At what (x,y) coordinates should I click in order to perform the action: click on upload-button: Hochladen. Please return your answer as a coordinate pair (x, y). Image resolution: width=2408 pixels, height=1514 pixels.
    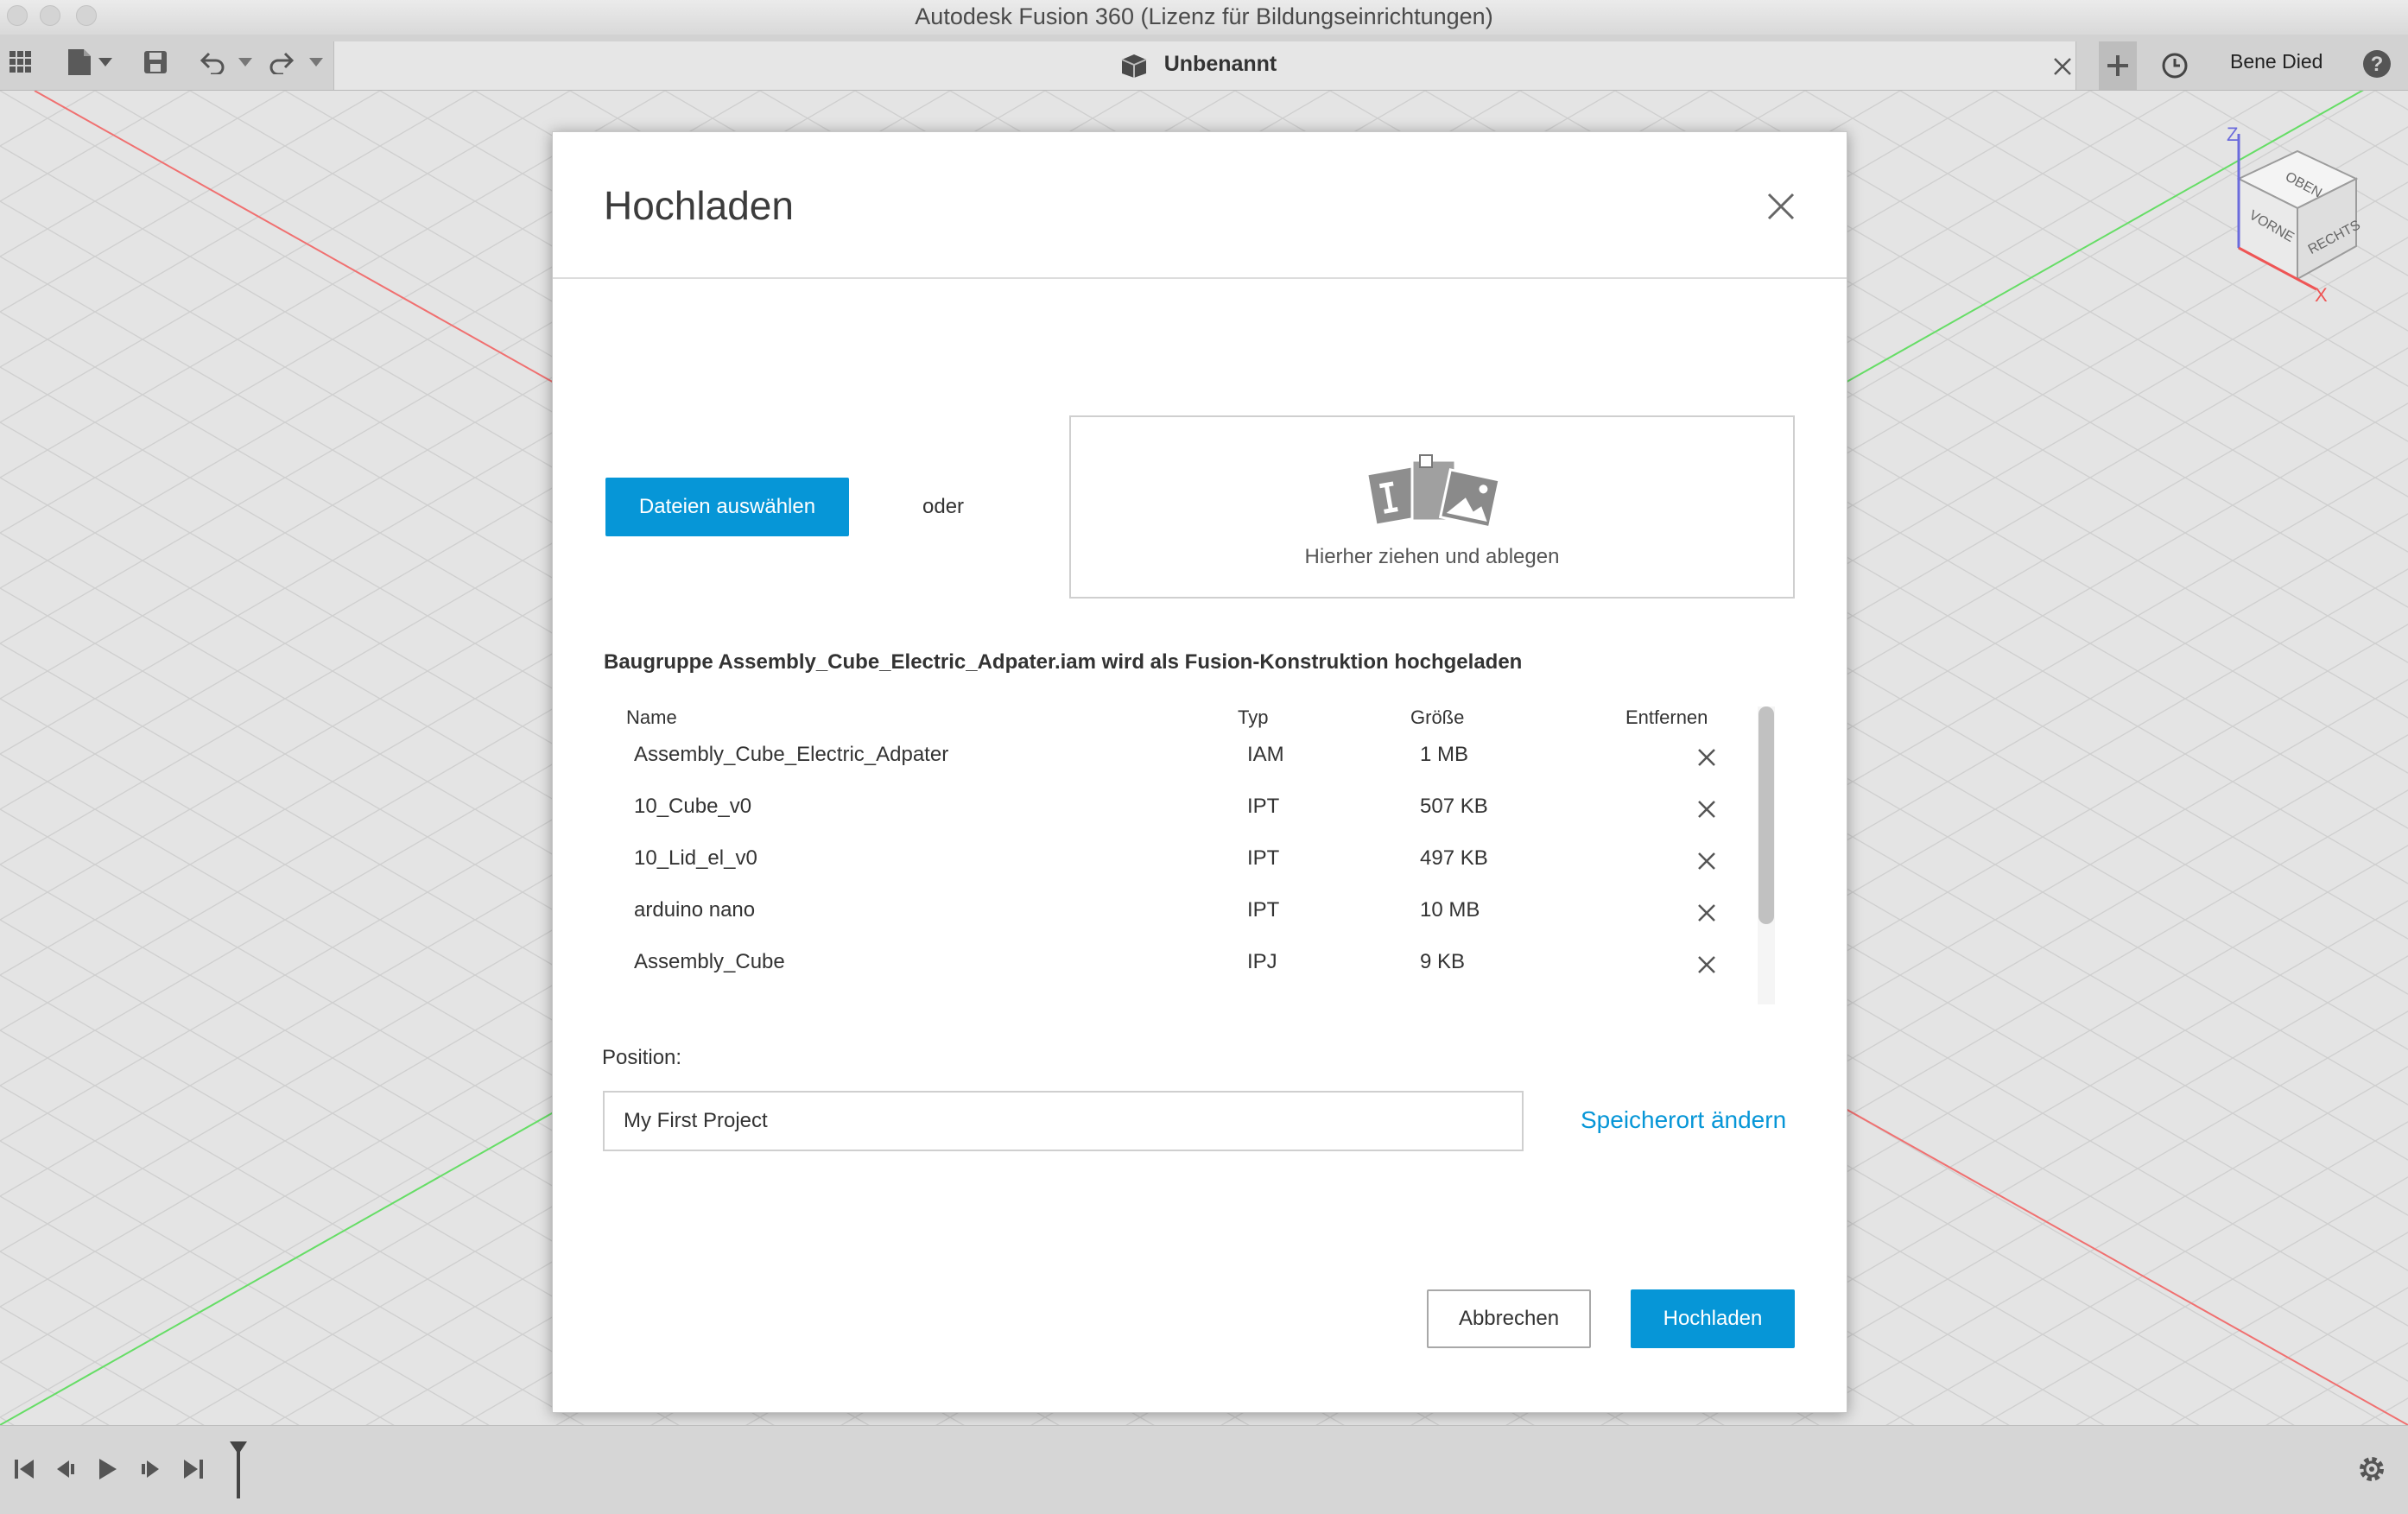
    Looking at the image, I should click on (1713, 1318).